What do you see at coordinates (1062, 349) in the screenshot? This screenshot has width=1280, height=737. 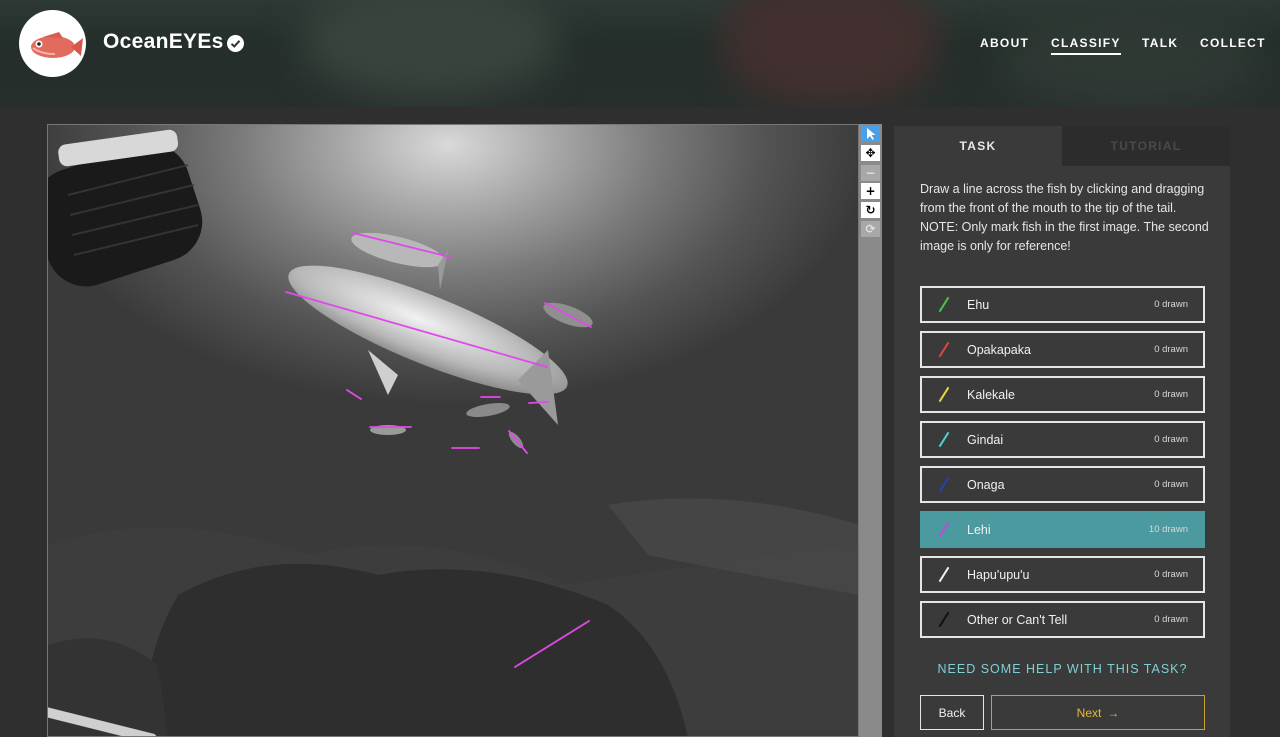 I see `choice-opakapaka: Opakapaka 0 drawn` at bounding box center [1062, 349].